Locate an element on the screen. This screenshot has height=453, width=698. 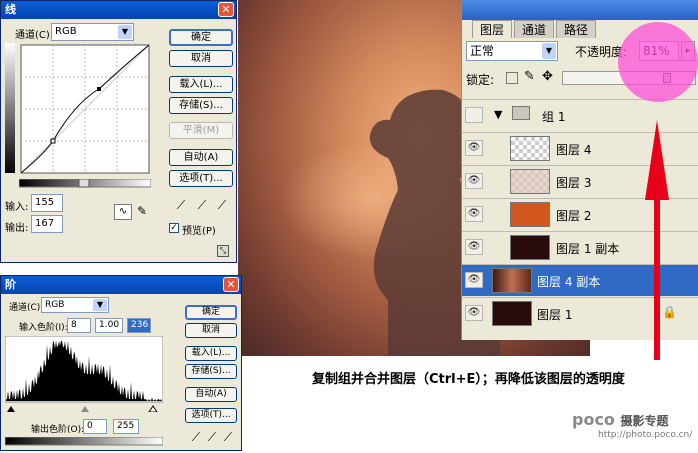
expand-icon: ⤡ is located at coordinates (223, 251).